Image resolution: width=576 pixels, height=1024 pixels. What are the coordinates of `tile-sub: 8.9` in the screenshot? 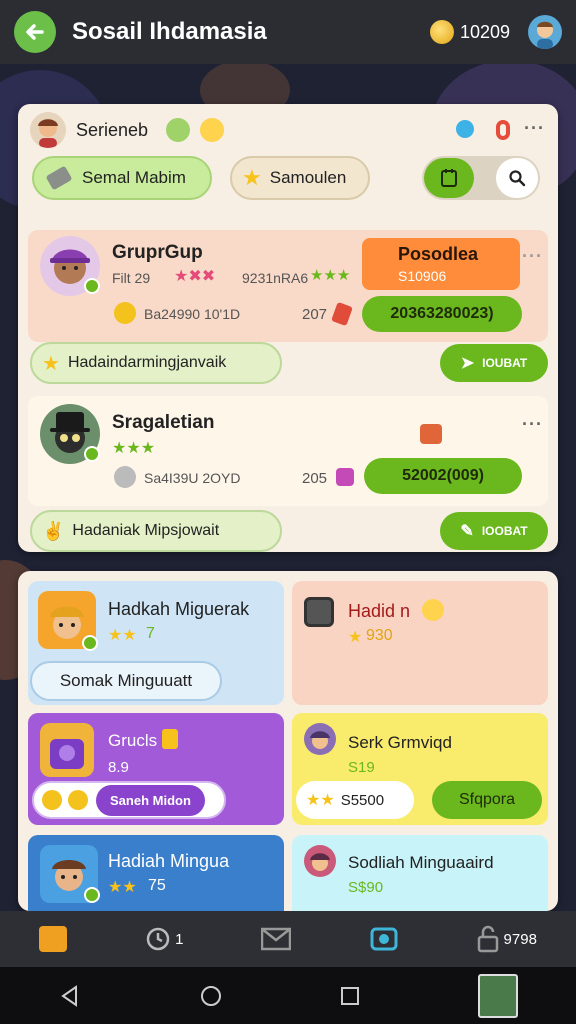 It's located at (118, 767).